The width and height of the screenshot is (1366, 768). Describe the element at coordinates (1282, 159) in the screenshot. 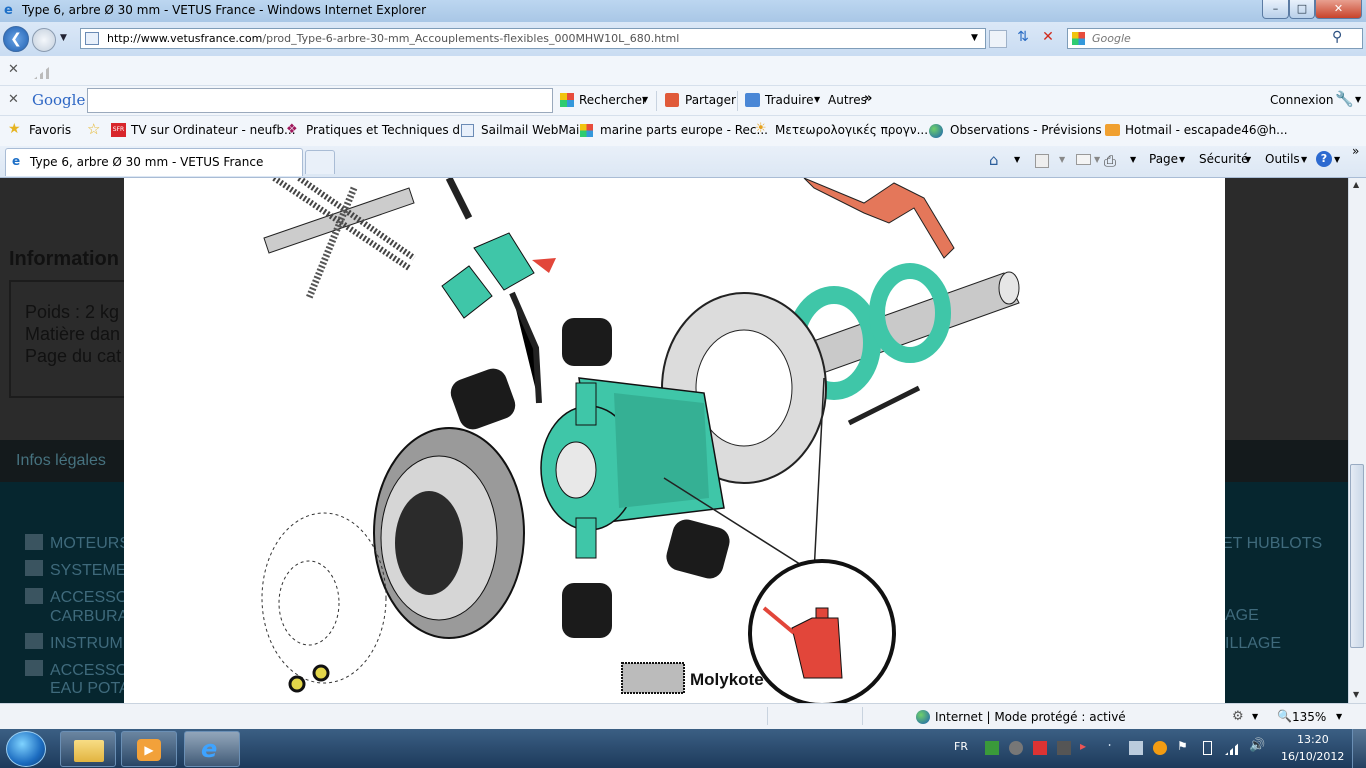

I see `tools-menu: Outils` at that location.